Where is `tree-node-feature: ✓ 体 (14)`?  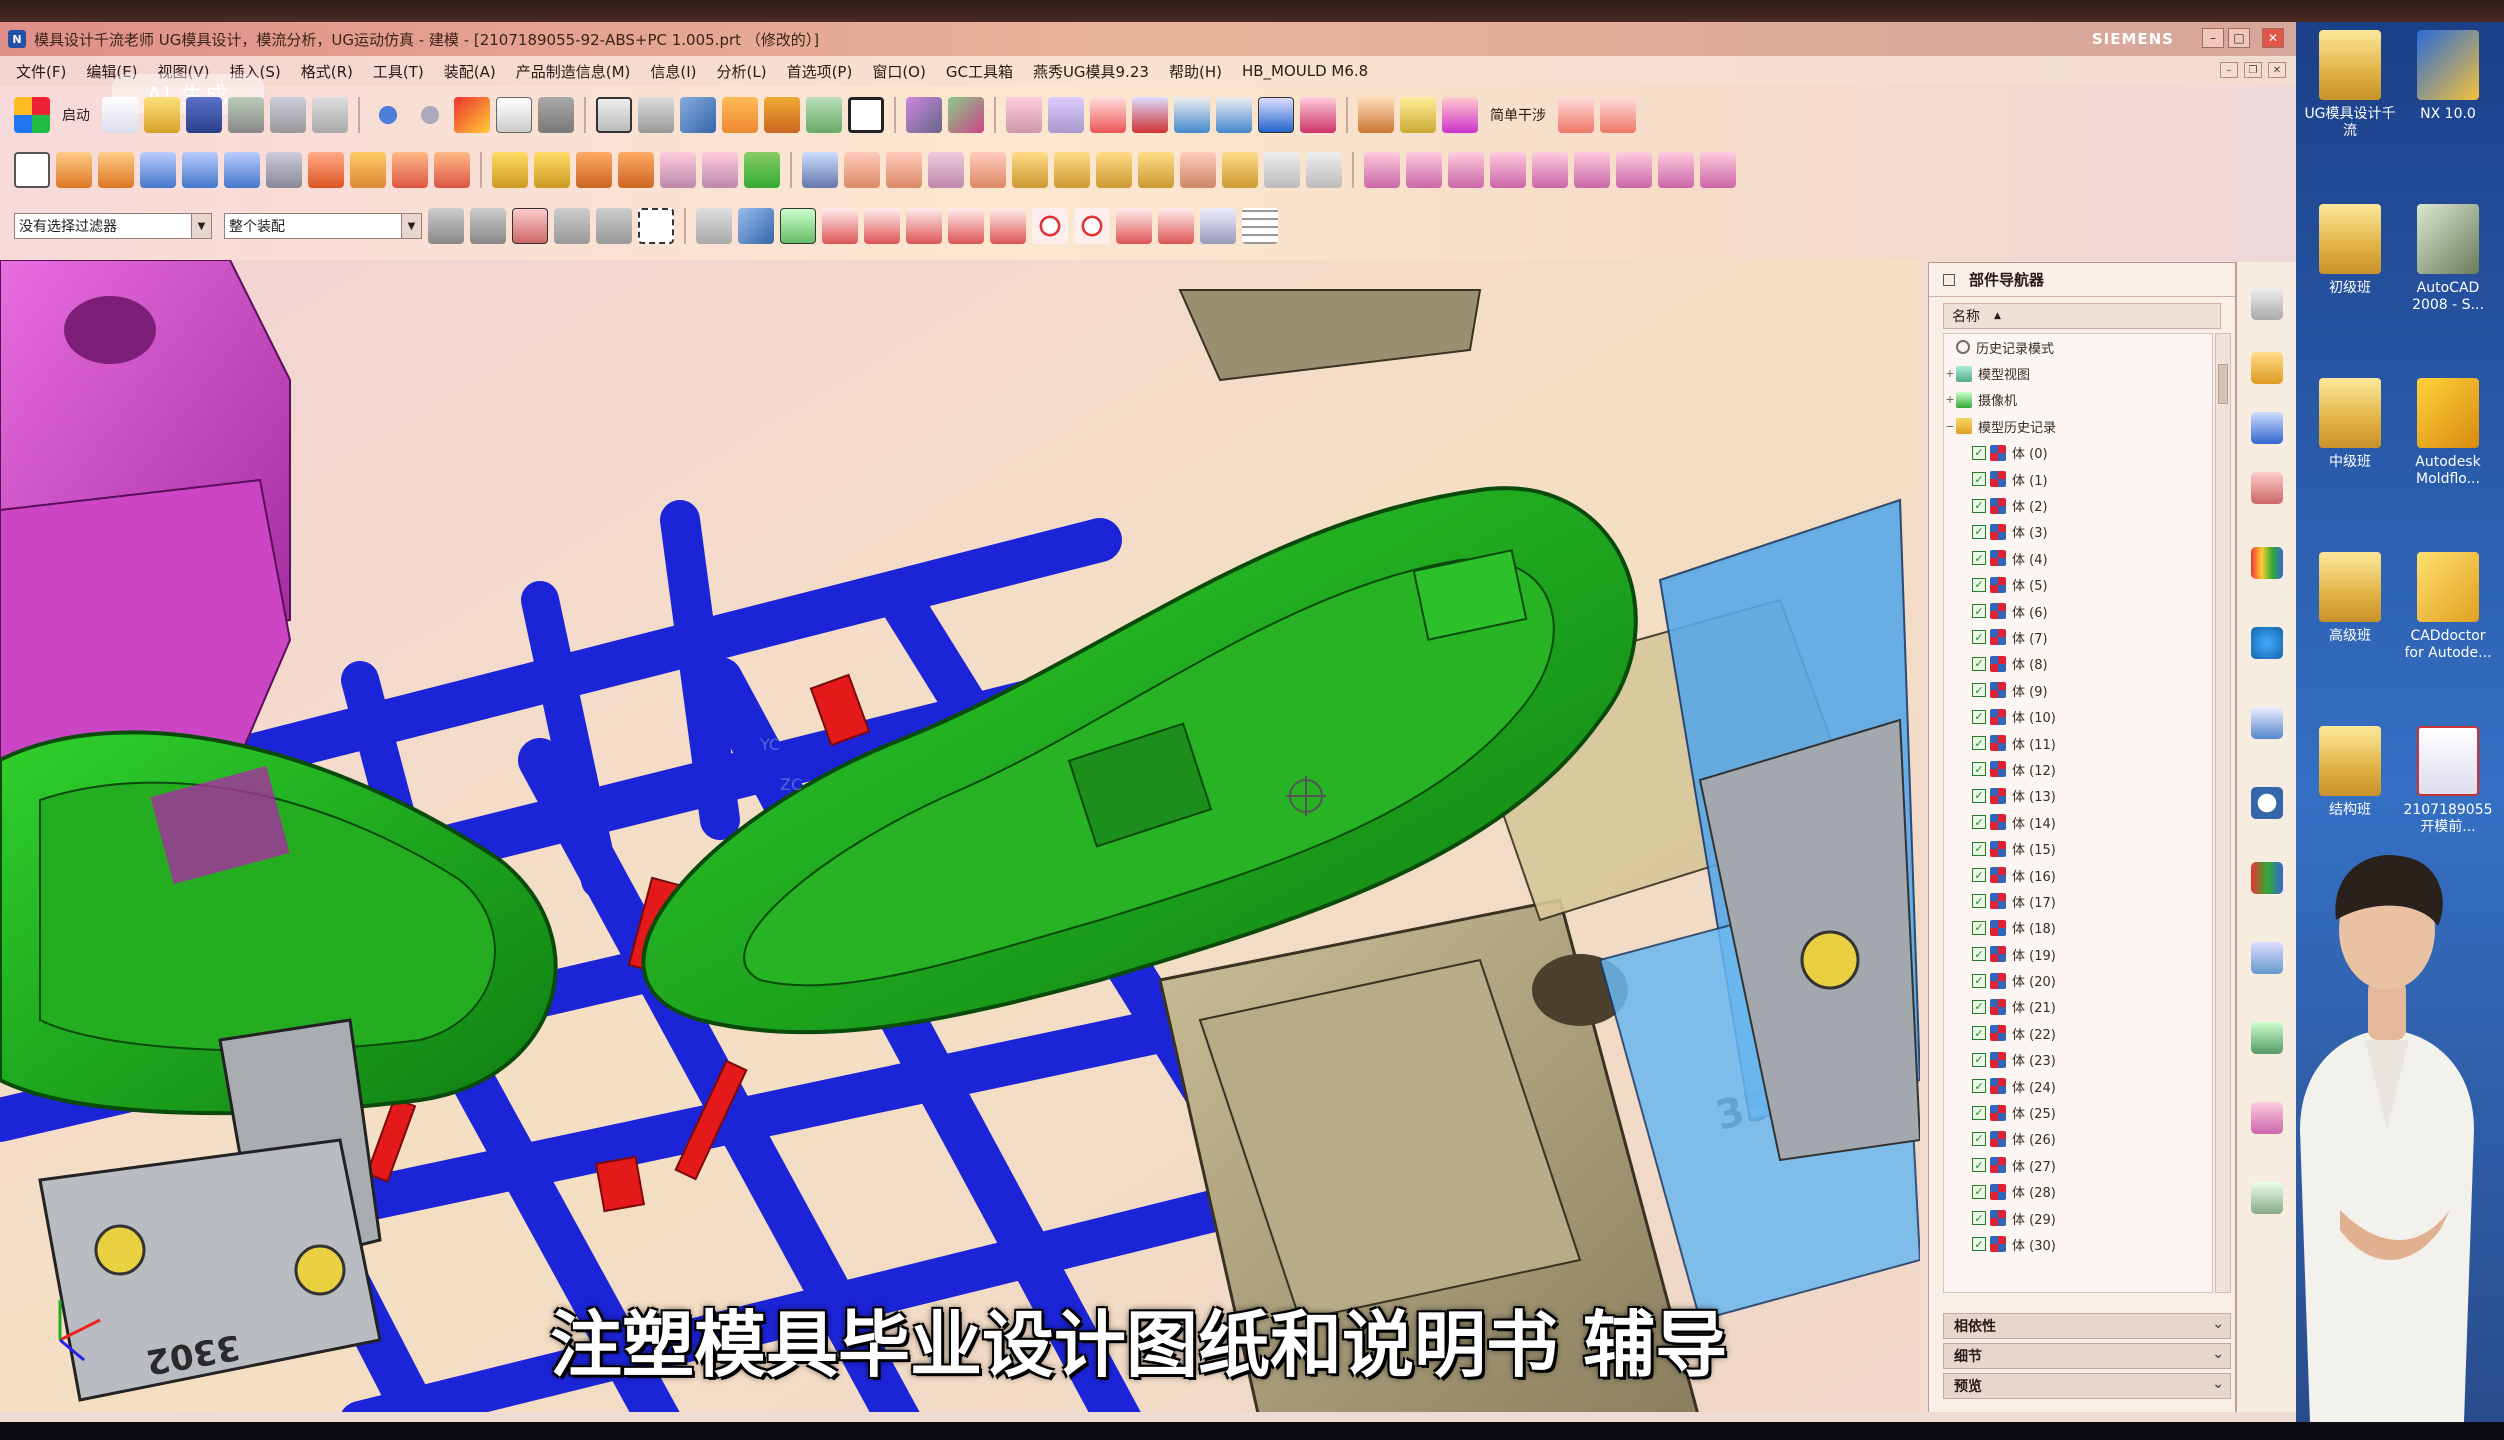
tree-node-feature: ✓ 体 (14) is located at coordinates (2078, 822).